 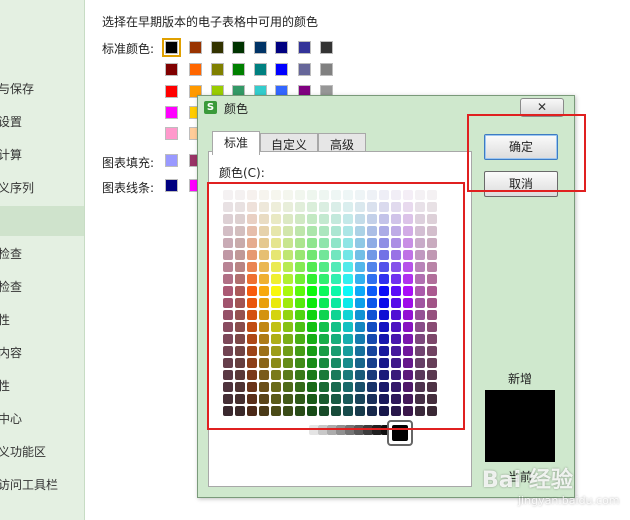 I want to click on sidebar-item: 义功能区, so click(x=42, y=452).